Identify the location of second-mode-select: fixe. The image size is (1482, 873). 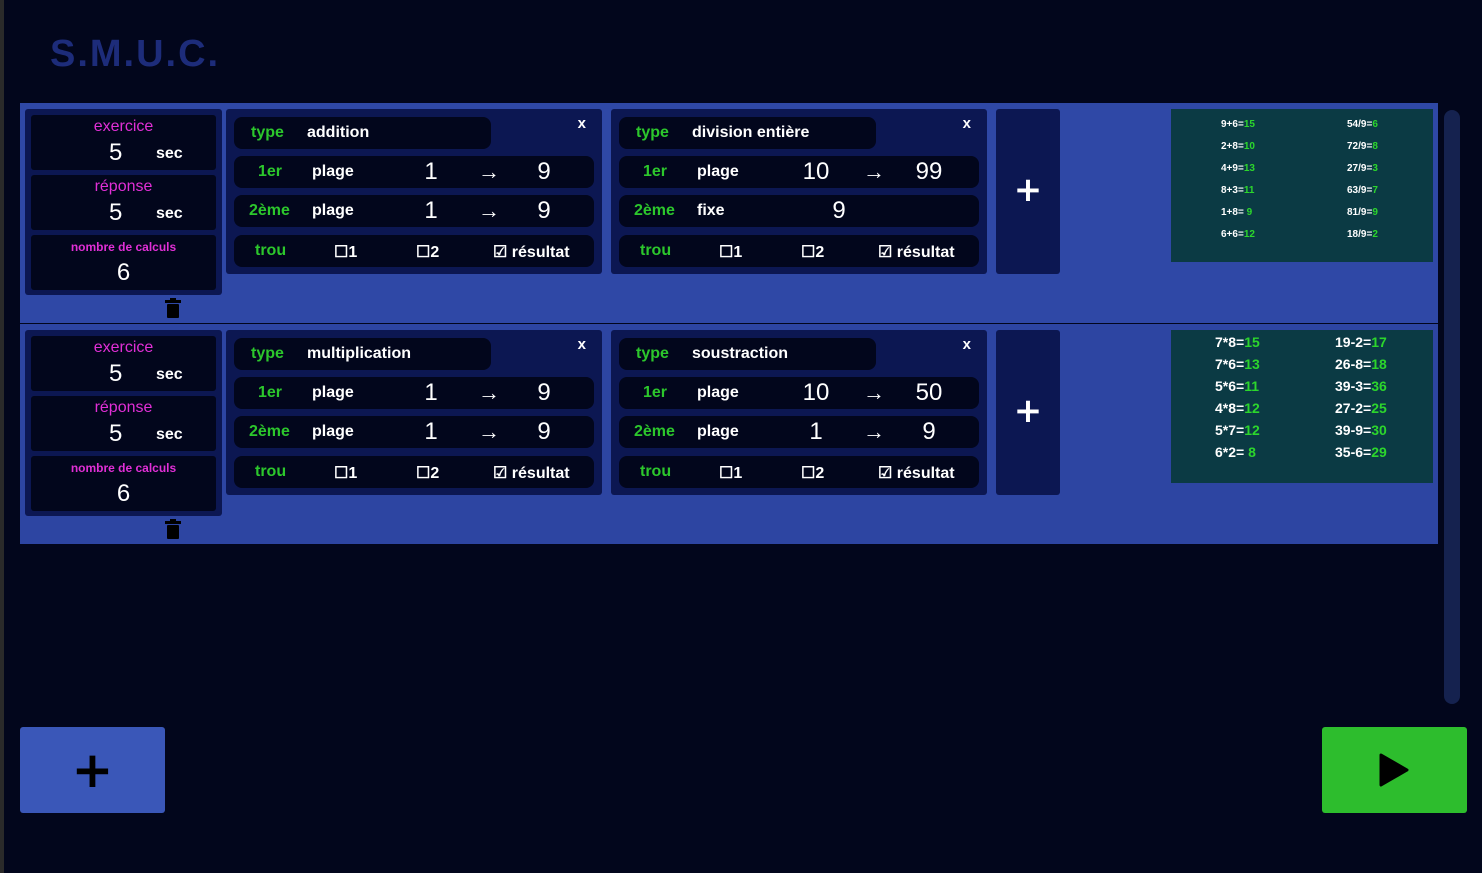
(711, 211).